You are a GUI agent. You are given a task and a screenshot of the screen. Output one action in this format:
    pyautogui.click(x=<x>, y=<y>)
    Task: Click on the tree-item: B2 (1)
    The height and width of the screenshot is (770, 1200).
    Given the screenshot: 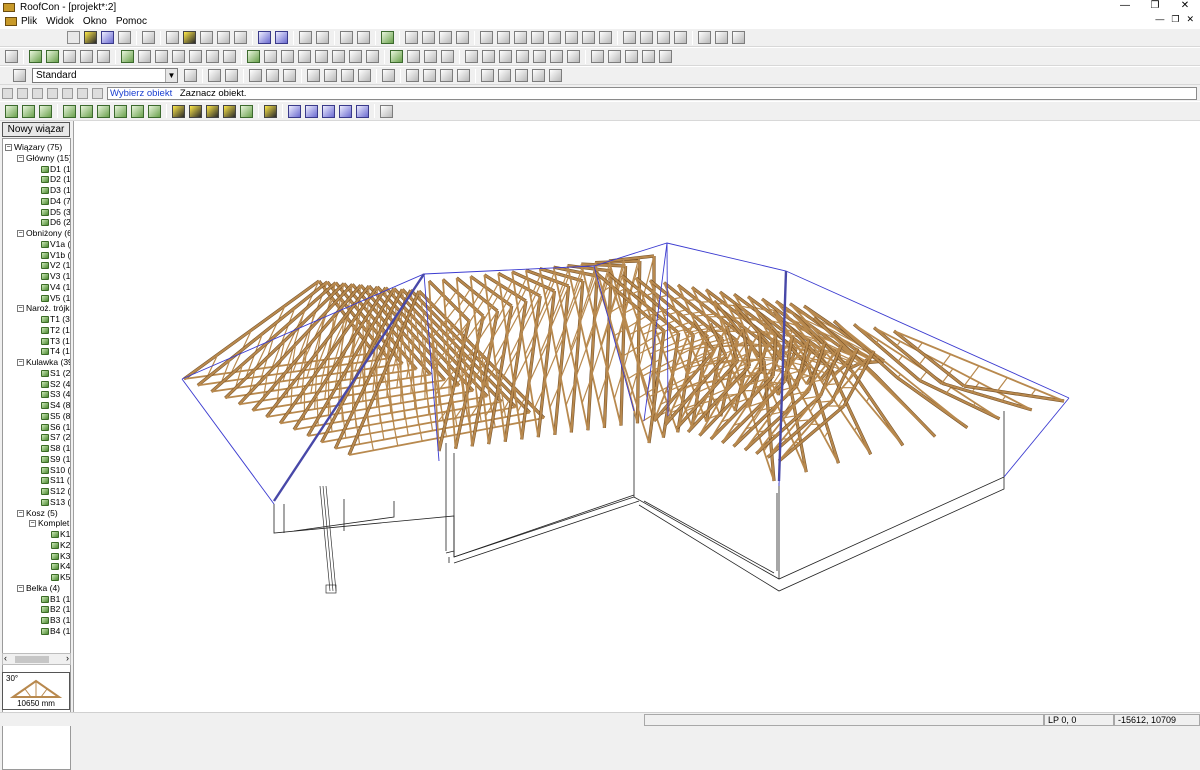 What is the action you would take?
    pyautogui.click(x=56, y=609)
    